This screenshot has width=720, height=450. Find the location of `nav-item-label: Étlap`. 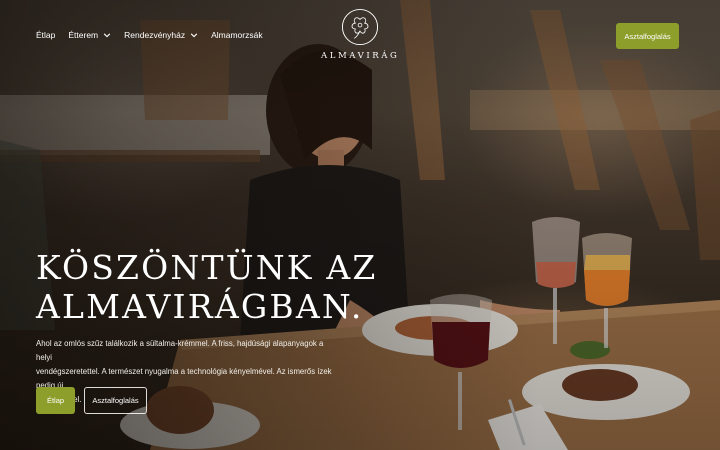

nav-item-label: Étlap is located at coordinates (46, 35).